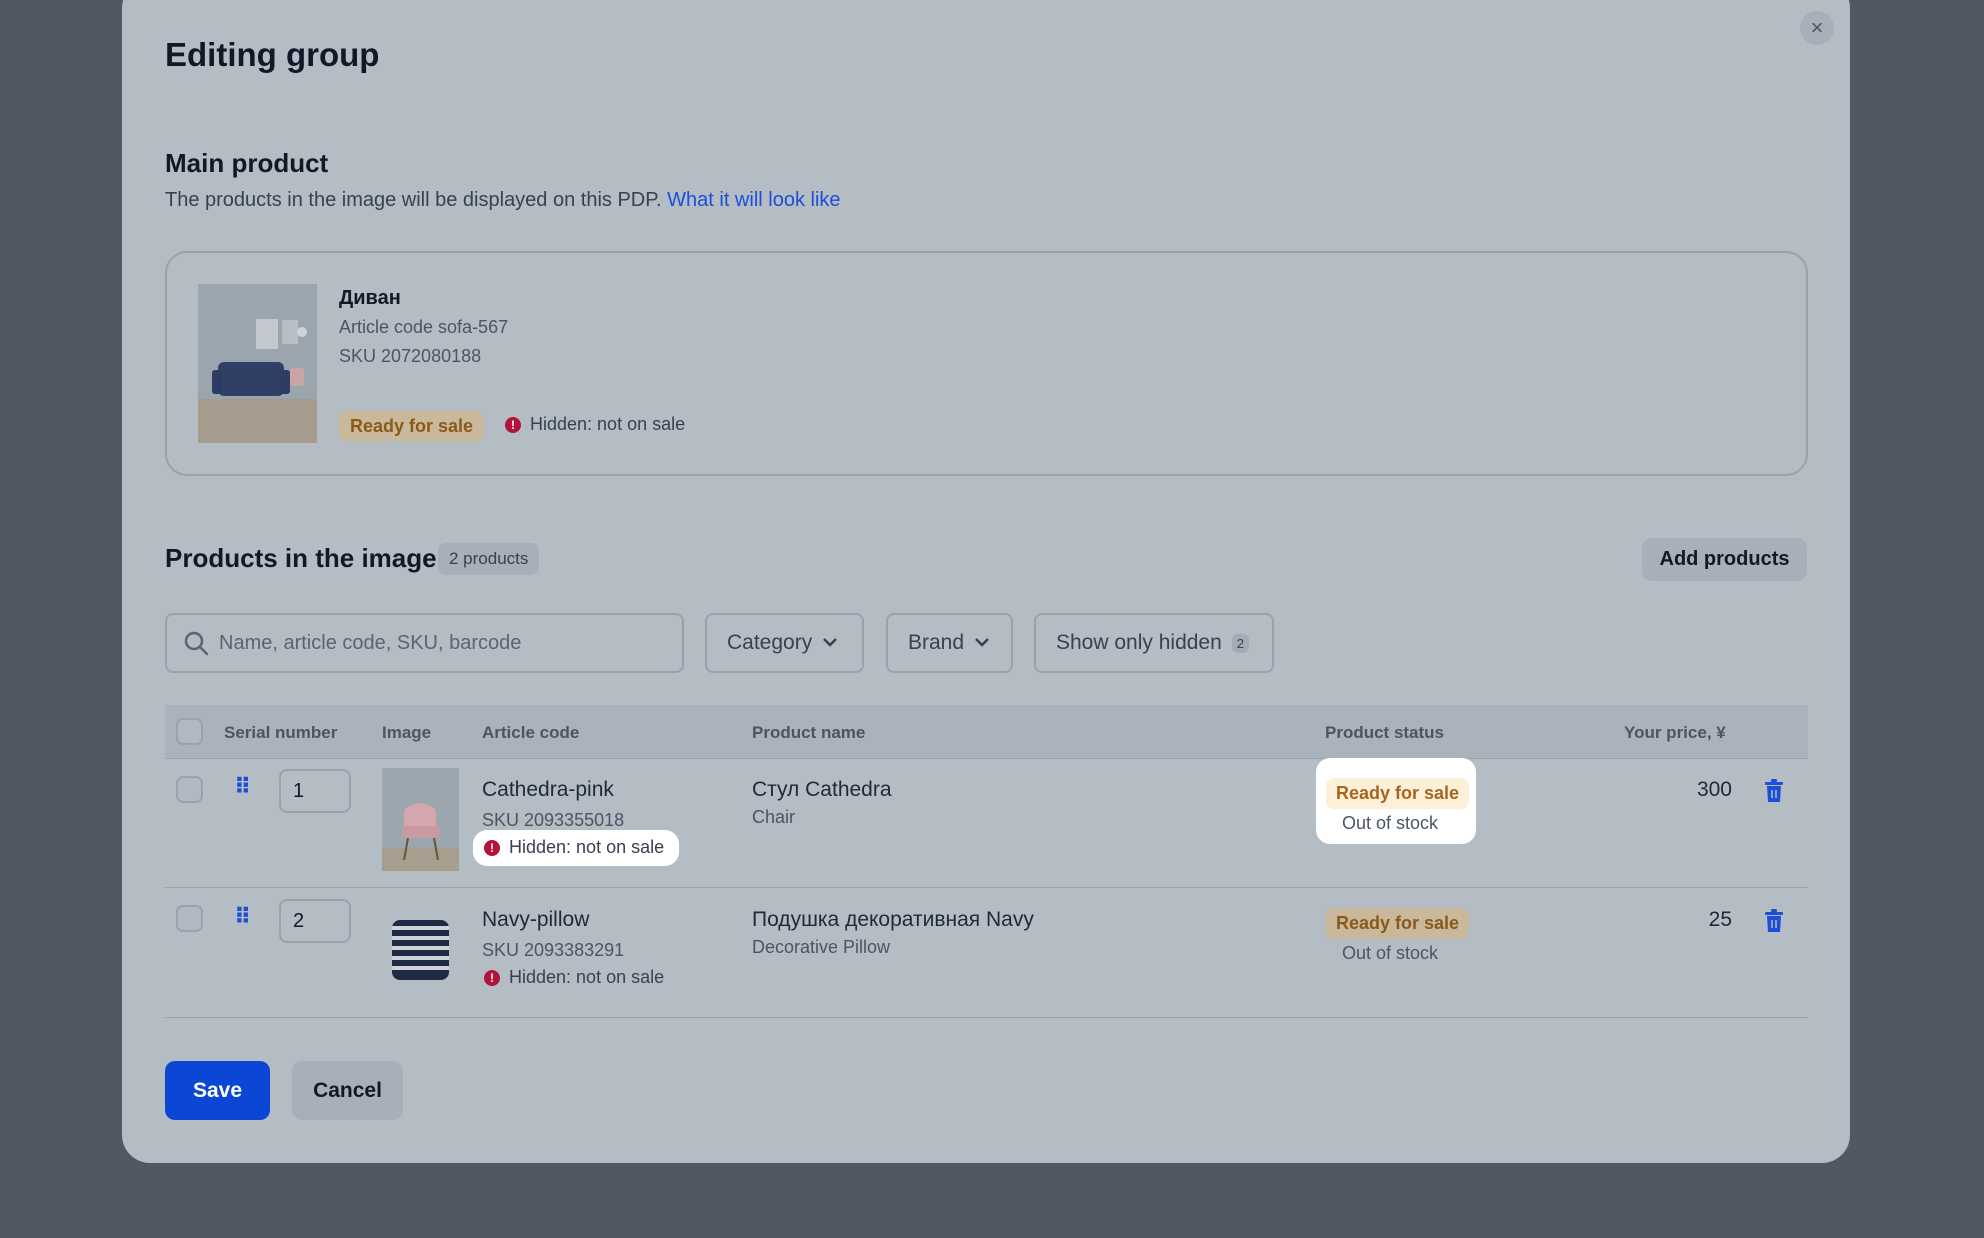  What do you see at coordinates (489, 559) in the screenshot?
I see `products-count-badge: 2 products` at bounding box center [489, 559].